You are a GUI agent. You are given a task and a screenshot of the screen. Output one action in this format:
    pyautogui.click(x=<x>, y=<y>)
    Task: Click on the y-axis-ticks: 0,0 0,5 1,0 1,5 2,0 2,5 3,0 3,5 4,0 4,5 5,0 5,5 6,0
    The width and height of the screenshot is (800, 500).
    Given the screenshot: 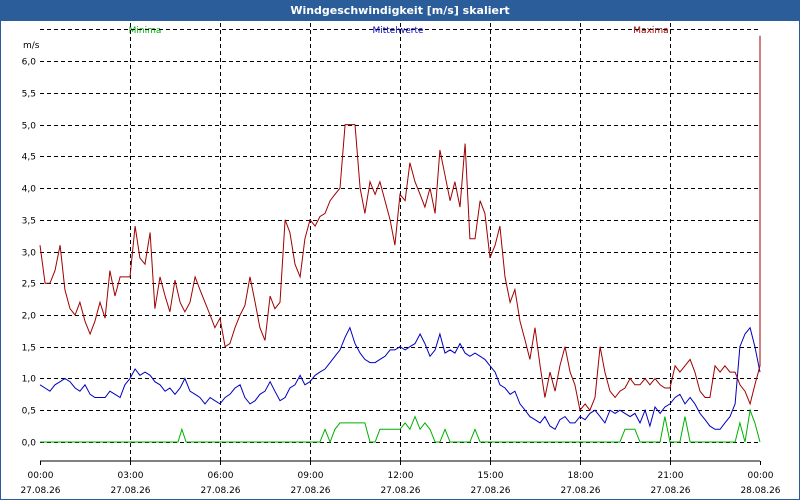 What is the action you would take?
    pyautogui.click(x=29, y=253)
    